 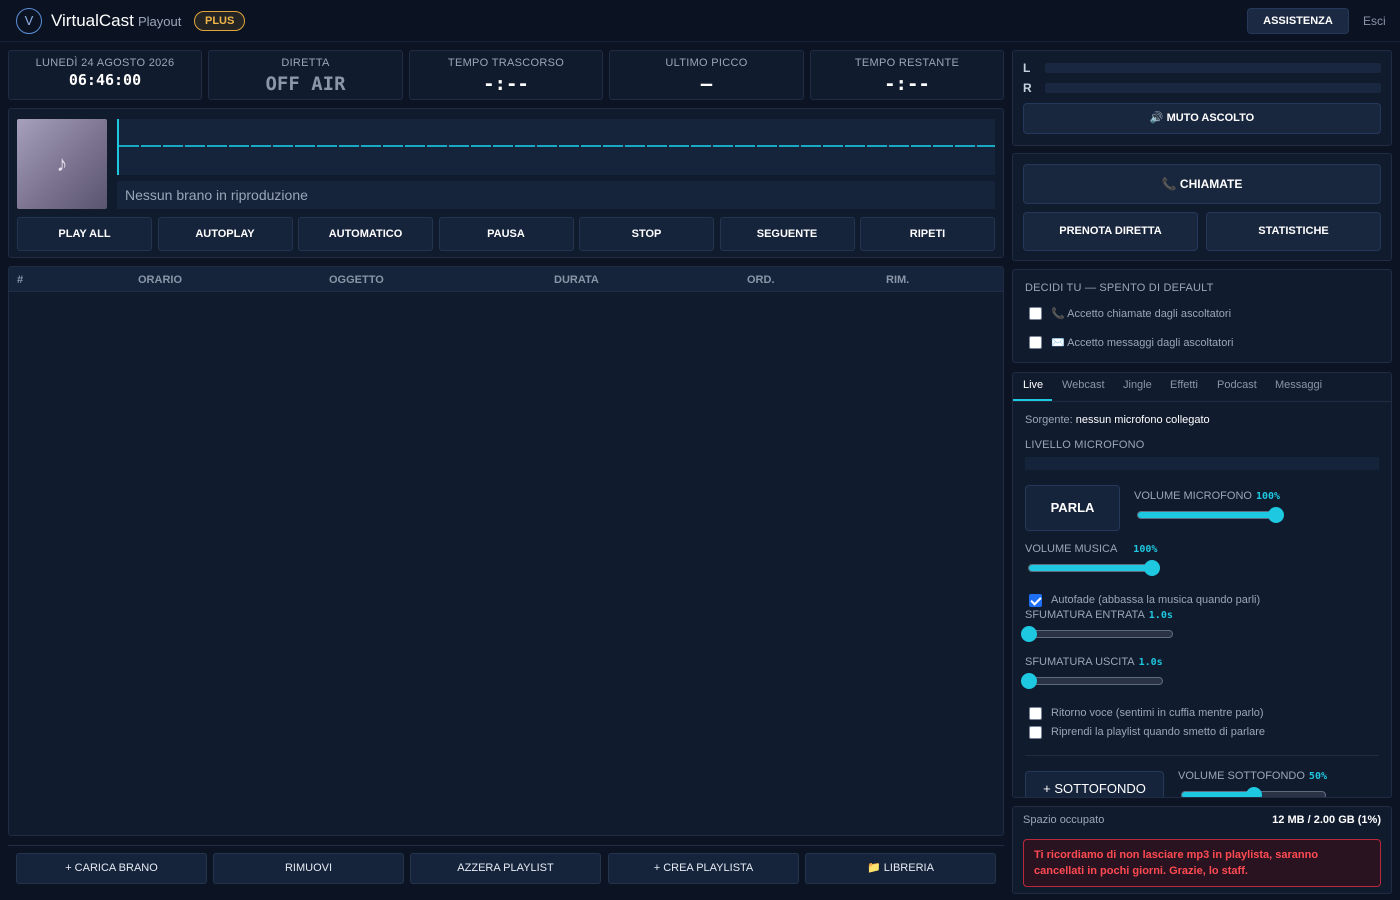 I want to click on tab-webcast: Webcast, so click(x=1083, y=390).